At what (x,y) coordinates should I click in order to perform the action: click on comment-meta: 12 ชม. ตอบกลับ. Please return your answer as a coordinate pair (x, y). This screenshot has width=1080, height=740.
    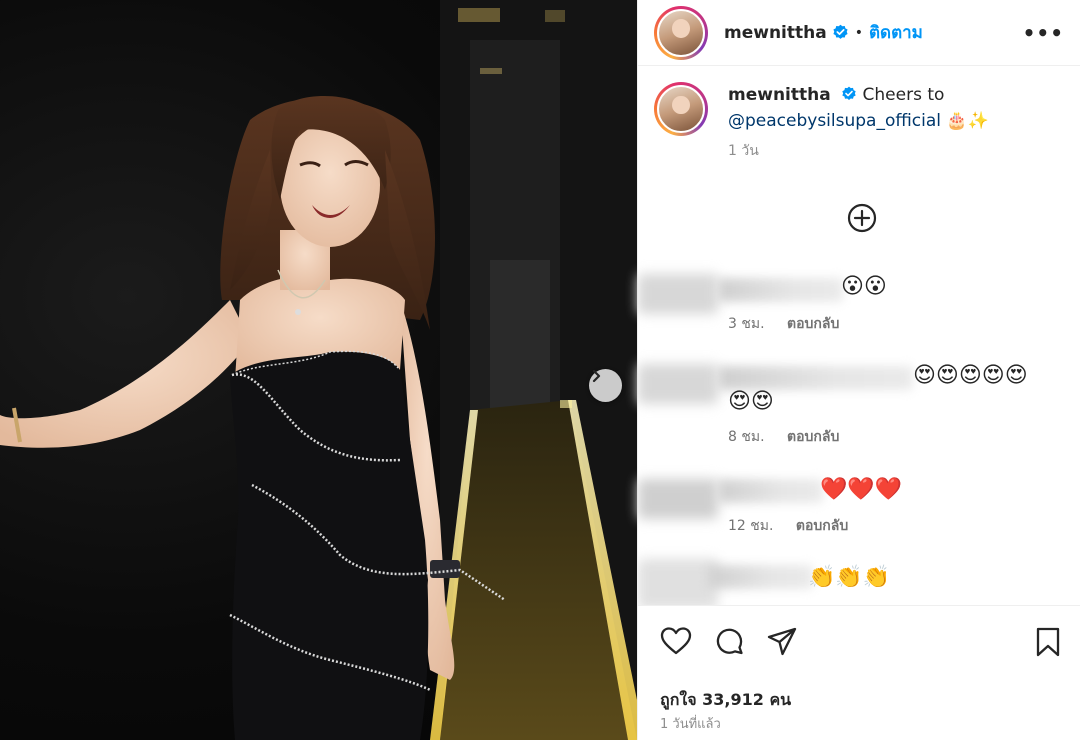
    Looking at the image, I should click on (788, 526).